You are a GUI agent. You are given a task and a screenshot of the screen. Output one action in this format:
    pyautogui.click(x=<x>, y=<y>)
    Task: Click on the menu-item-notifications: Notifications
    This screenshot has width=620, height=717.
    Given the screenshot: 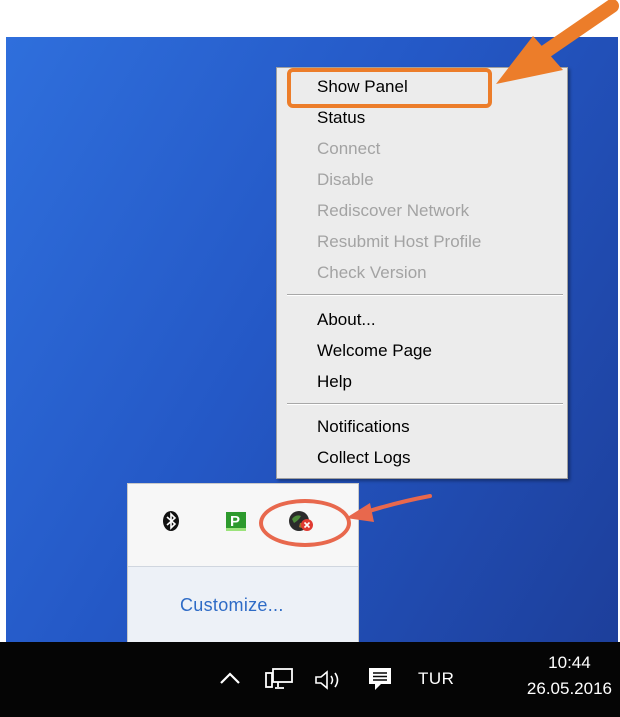 What is the action you would take?
    pyautogui.click(x=363, y=427)
    